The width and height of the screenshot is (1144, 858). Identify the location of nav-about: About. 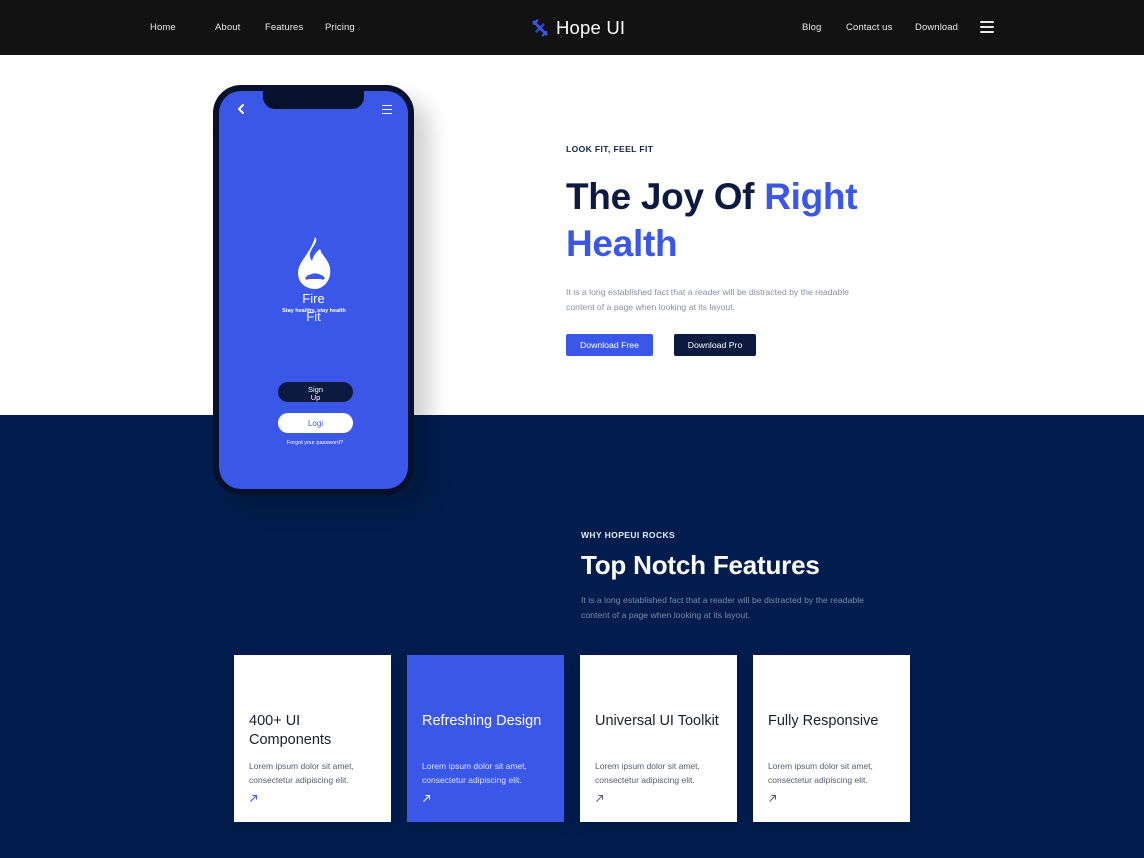
(227, 27).